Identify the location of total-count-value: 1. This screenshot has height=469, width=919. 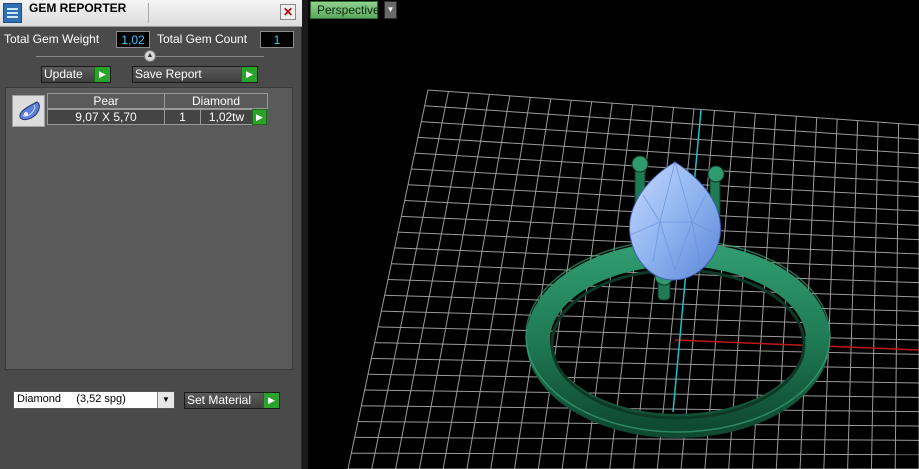
(277, 39).